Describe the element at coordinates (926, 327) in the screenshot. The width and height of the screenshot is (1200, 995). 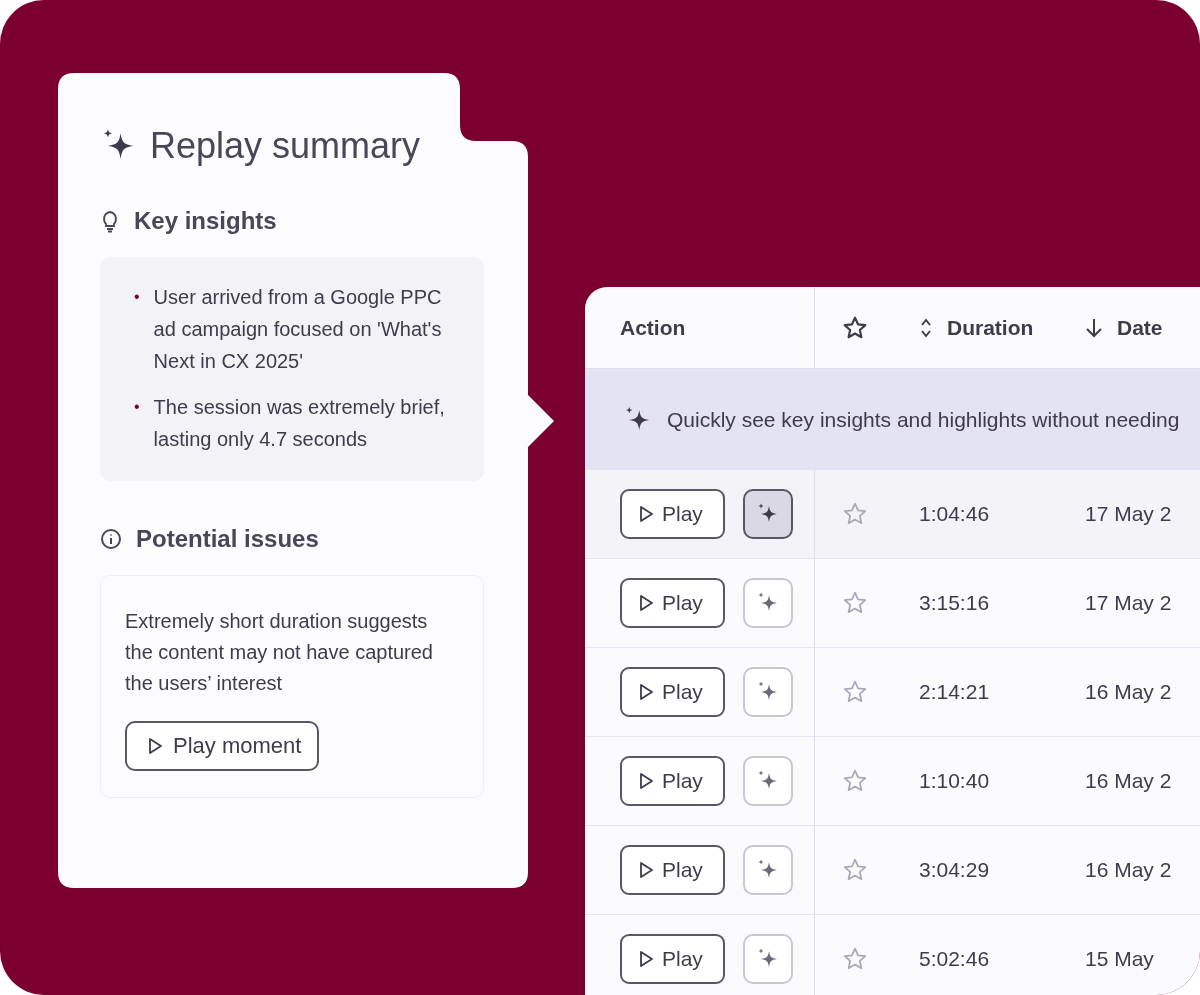
I see `sort-icon` at that location.